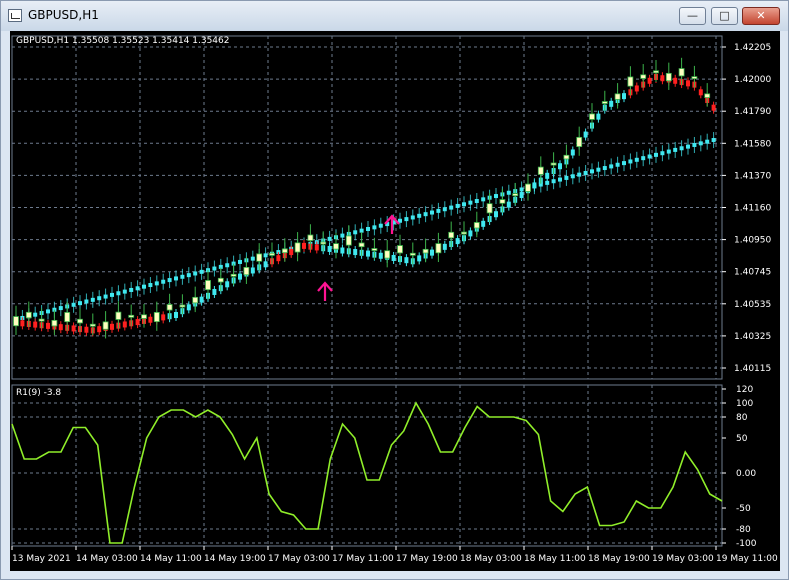  What do you see at coordinates (746, 544) in the screenshot?
I see `indicator-axis-label: -100` at bounding box center [746, 544].